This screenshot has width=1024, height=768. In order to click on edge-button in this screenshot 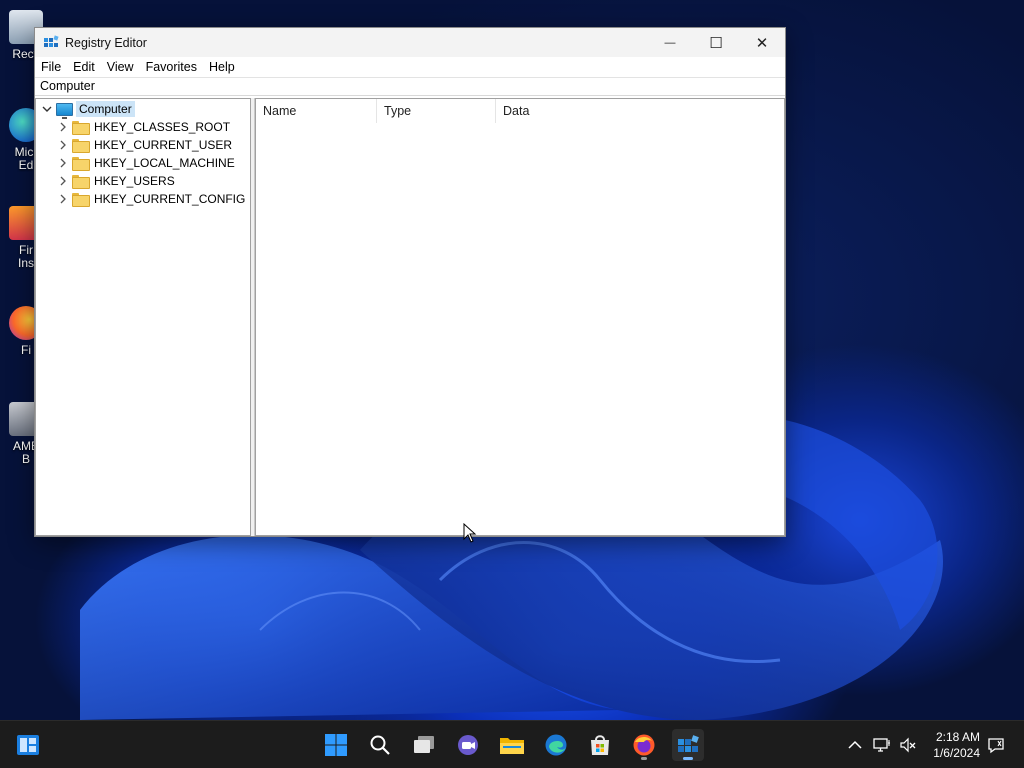, I will do `click(556, 745)`.